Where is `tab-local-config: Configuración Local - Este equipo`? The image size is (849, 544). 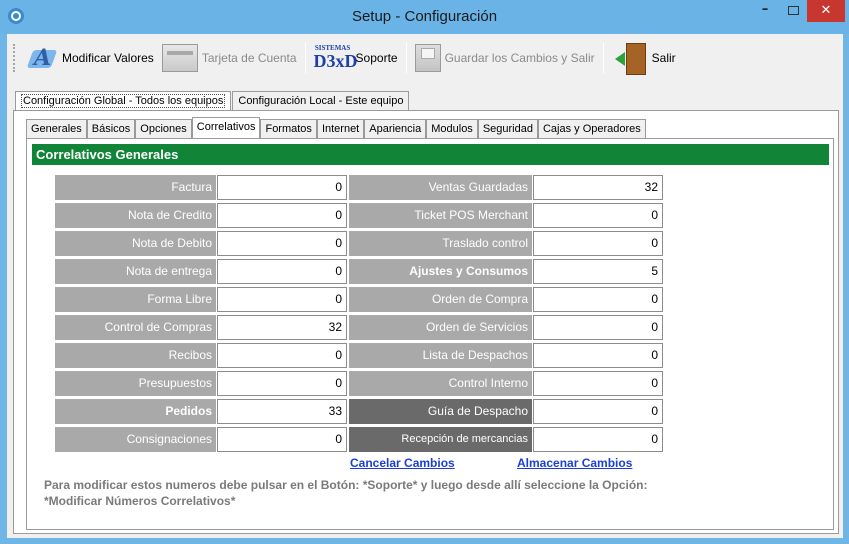
tab-local-config: Configuración Local - Este equipo is located at coordinates (321, 100).